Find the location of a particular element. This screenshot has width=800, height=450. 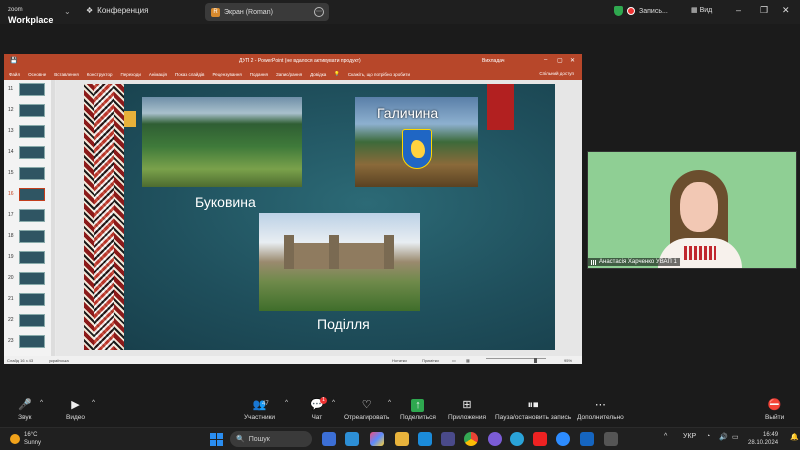

menu-insert: Вставлення is located at coordinates (66, 74).